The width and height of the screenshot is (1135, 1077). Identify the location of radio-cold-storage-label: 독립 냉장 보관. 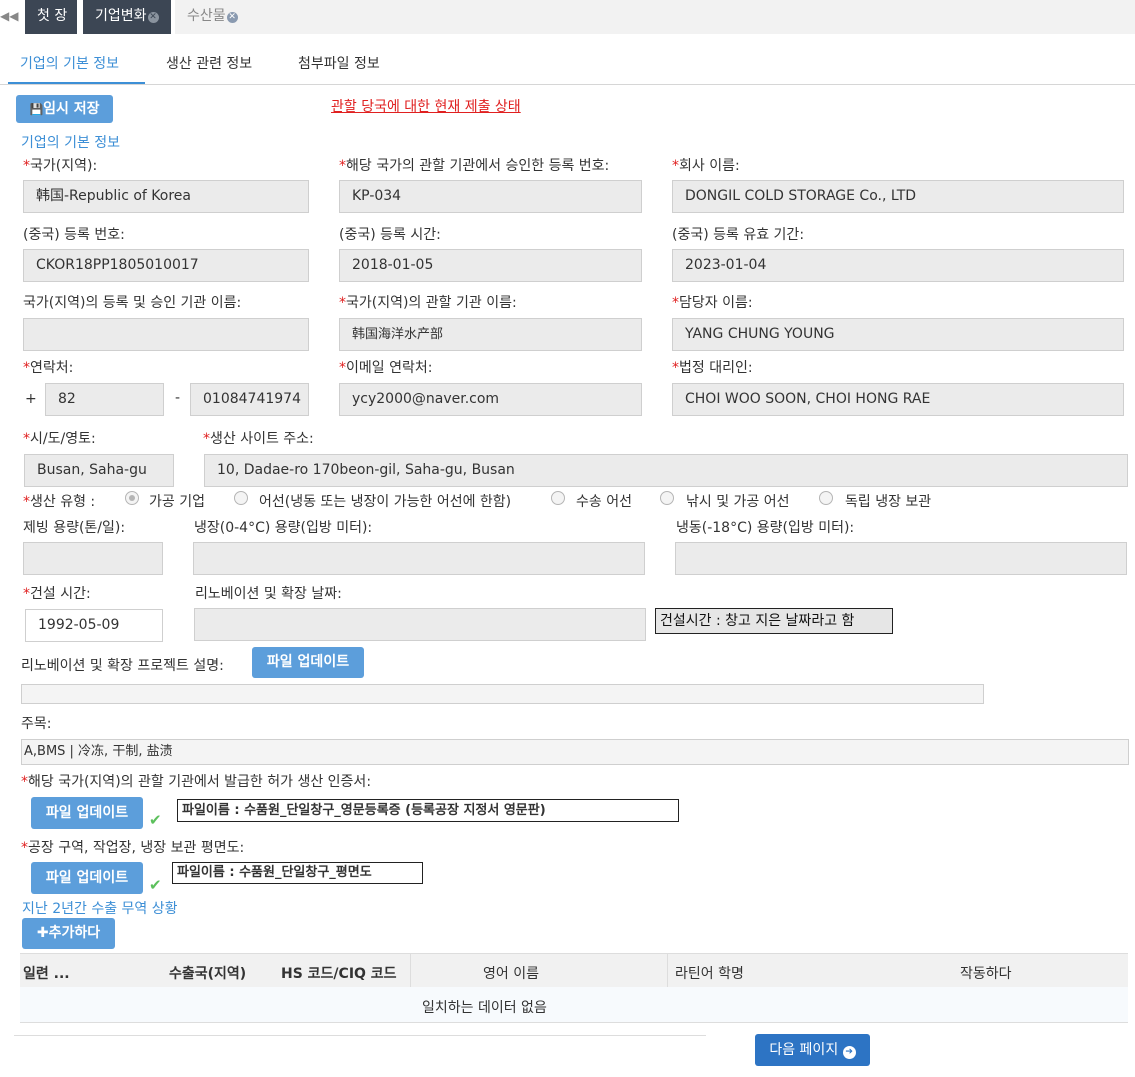
(888, 502).